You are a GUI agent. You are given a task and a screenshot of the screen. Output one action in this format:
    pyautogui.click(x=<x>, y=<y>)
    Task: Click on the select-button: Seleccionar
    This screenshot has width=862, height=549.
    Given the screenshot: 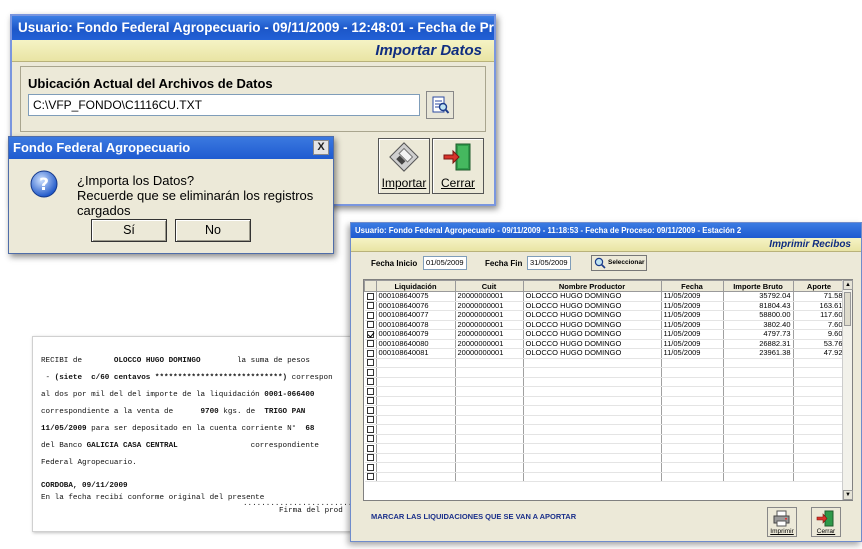 What is the action you would take?
    pyautogui.click(x=619, y=263)
    